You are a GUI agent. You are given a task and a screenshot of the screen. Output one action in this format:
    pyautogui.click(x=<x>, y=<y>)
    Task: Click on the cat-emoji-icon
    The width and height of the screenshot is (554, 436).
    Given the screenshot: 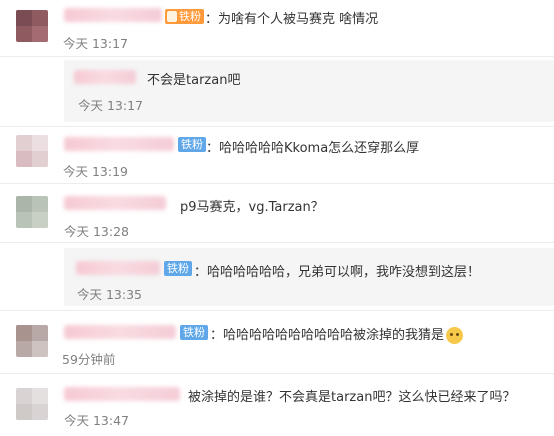 What is the action you would take?
    pyautogui.click(x=455, y=335)
    